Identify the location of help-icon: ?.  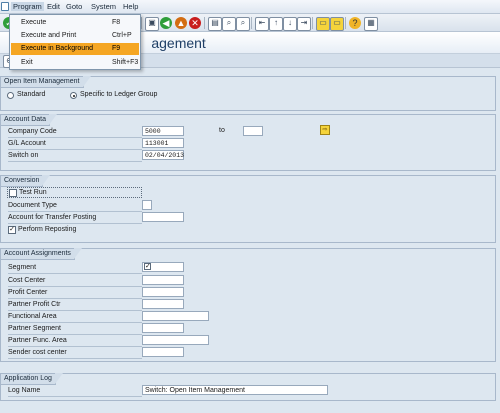
(355, 23).